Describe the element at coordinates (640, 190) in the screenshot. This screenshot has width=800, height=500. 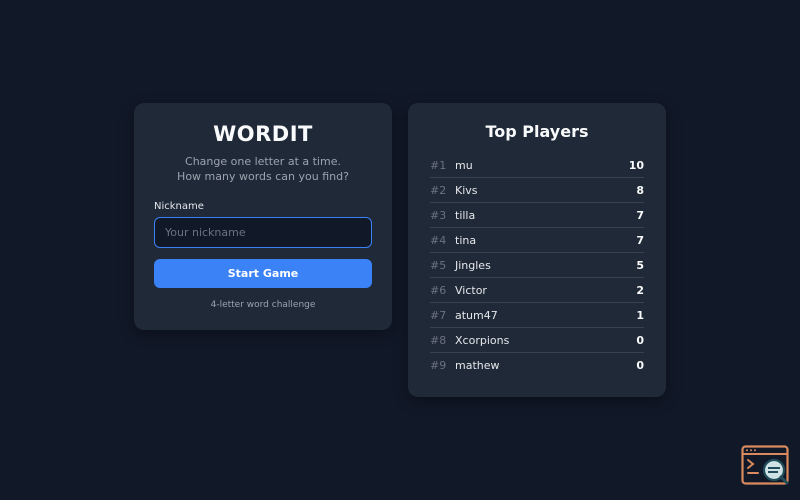
I see `player-score: 8` at that location.